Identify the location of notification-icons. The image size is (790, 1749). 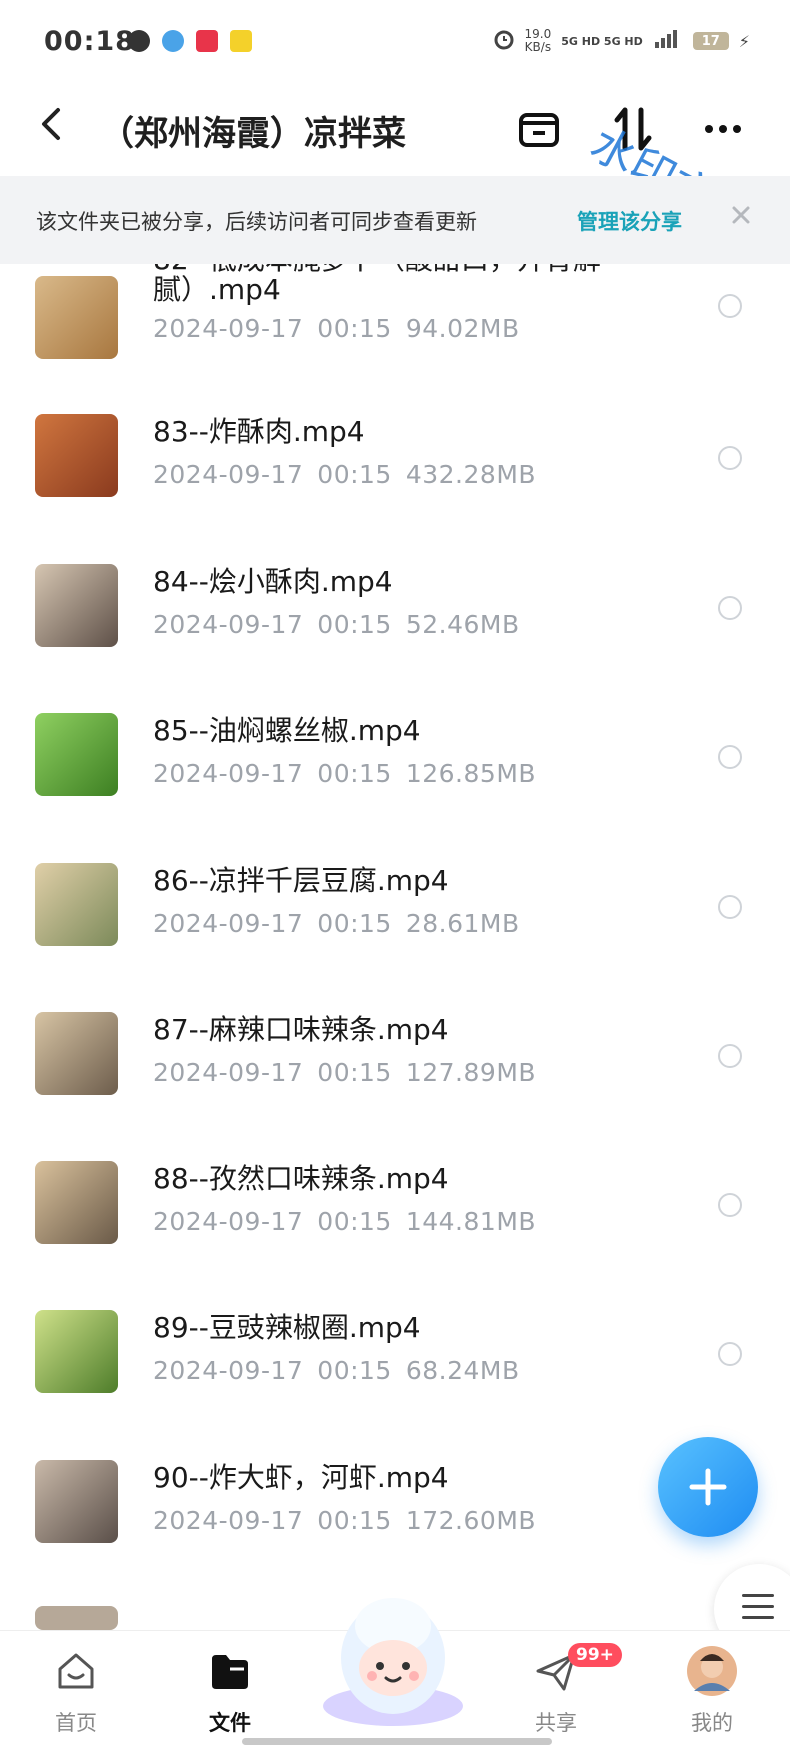
(190, 41).